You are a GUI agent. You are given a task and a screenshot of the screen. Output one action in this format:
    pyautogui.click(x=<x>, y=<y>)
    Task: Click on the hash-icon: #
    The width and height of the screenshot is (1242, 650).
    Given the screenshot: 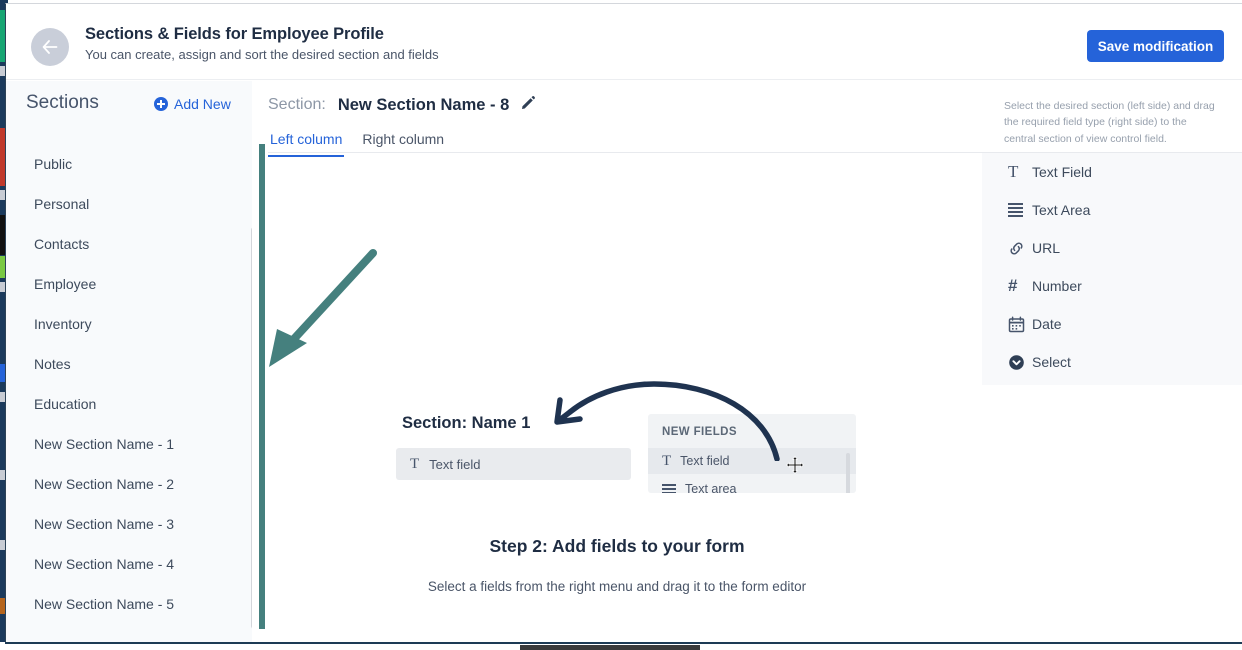 What is the action you would take?
    pyautogui.click(x=1013, y=285)
    